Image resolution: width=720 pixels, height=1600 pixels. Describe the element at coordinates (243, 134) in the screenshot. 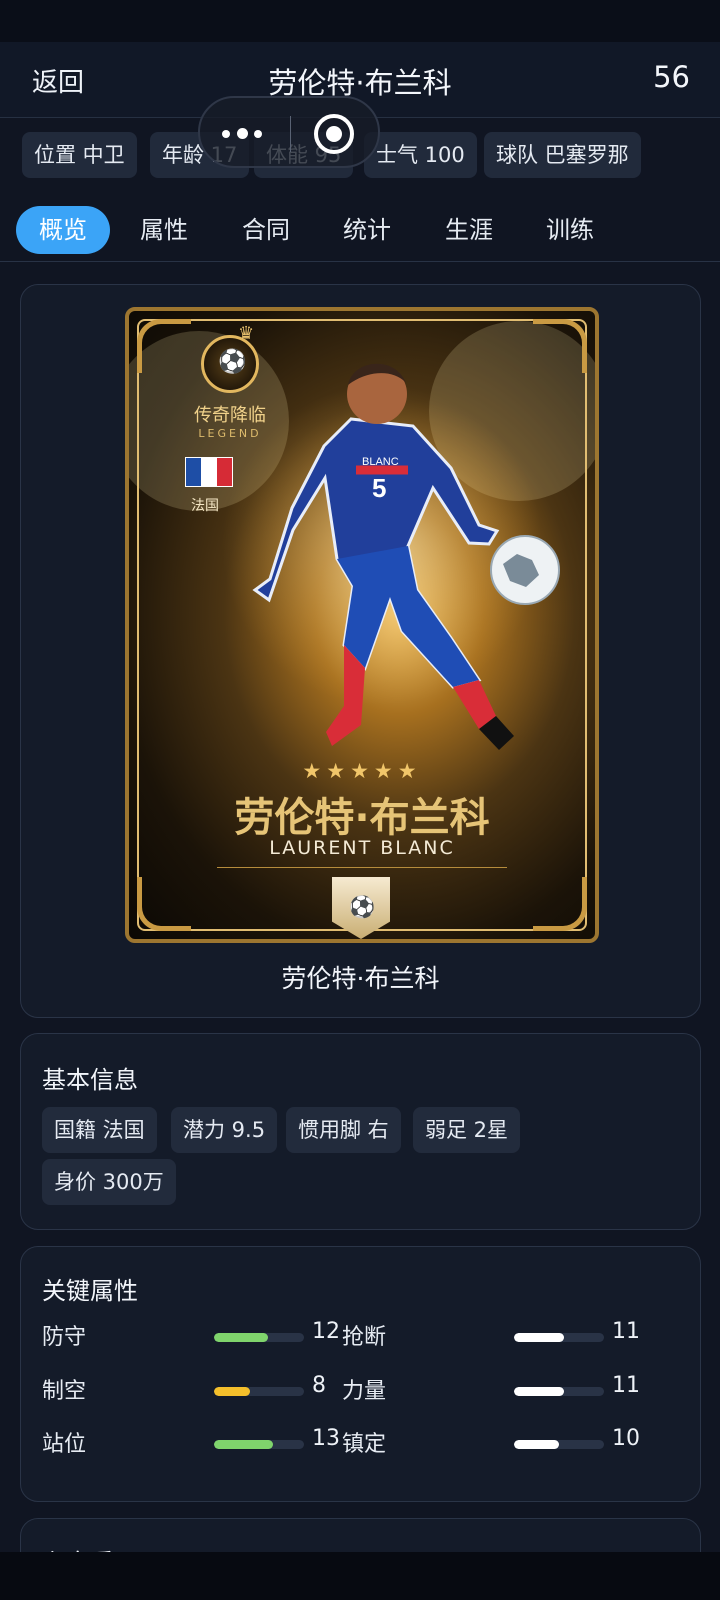

I see `more-icon` at that location.